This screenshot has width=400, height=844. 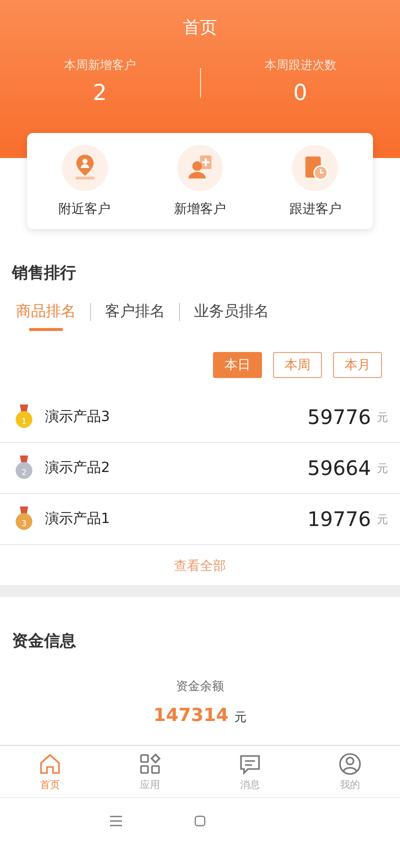 I want to click on quick-action-label: 附近客户, so click(x=84, y=209).